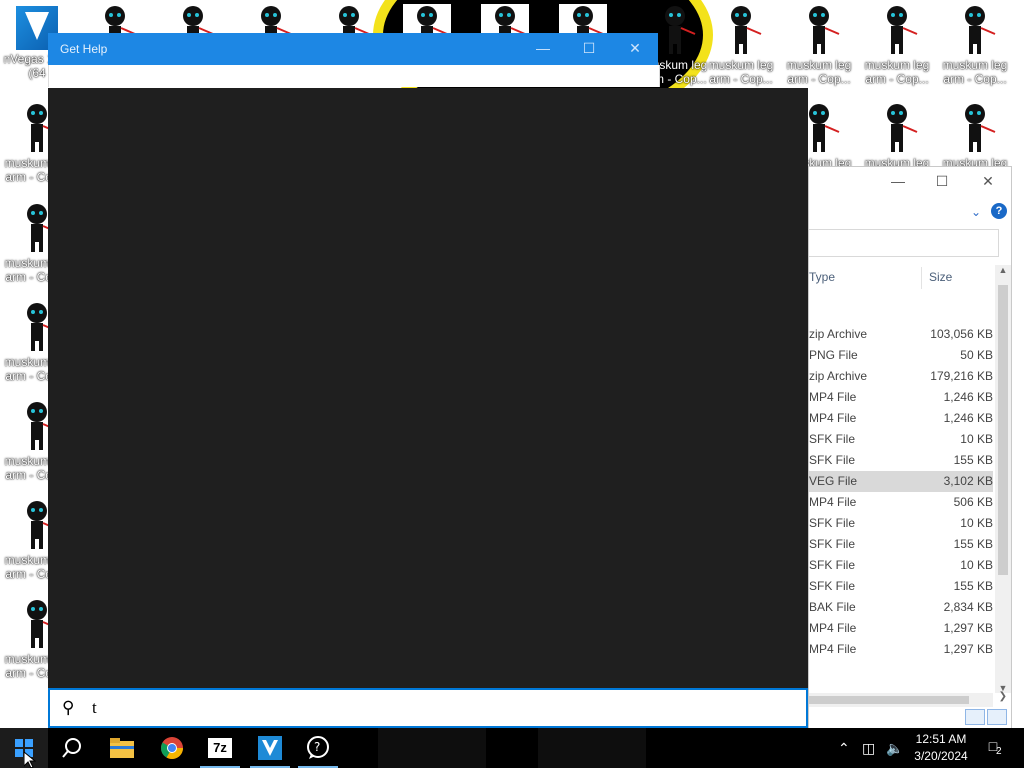 The height and width of the screenshot is (768, 1024). I want to click on file-size: 506 KB, so click(973, 502).